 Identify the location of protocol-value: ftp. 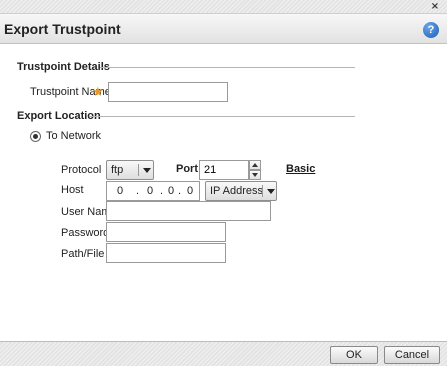
(117, 170).